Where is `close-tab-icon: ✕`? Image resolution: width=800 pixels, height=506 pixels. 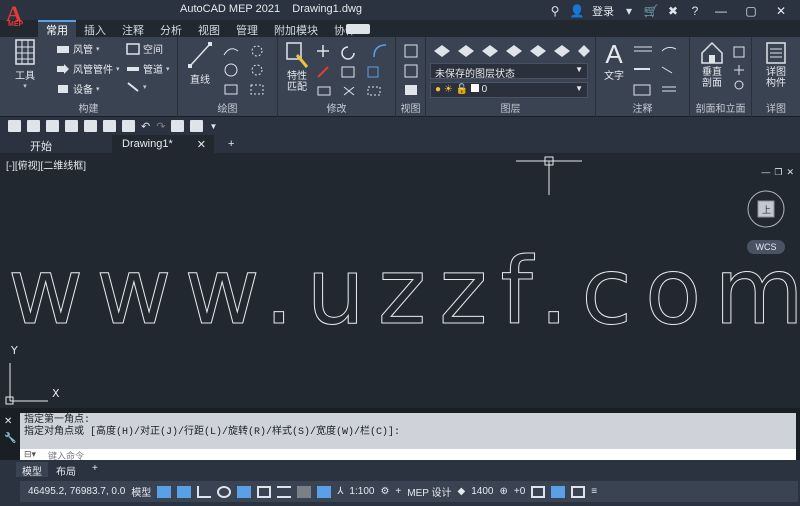
close-tab-icon: ✕ is located at coordinates (201, 144).